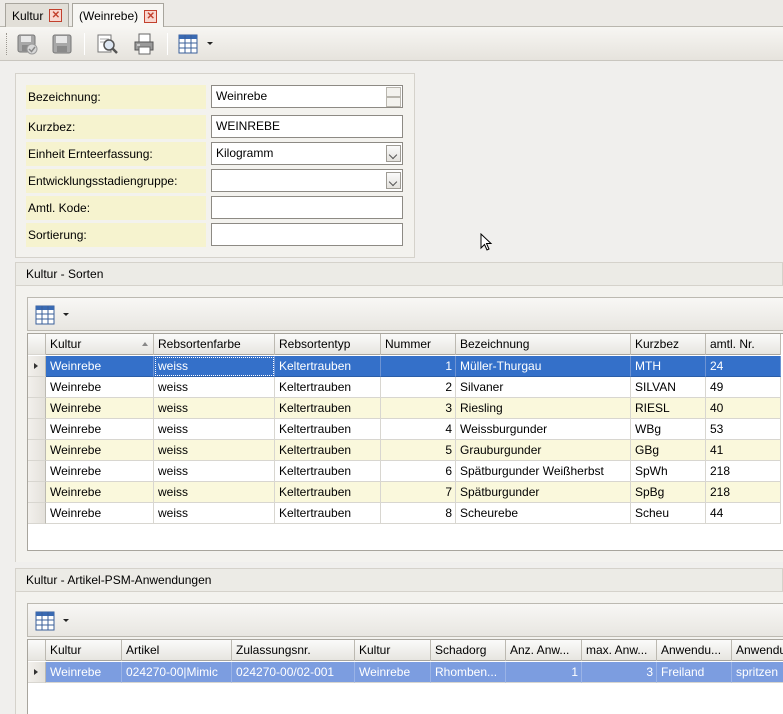  I want to click on column-header: Rebsortentyp, so click(328, 344).